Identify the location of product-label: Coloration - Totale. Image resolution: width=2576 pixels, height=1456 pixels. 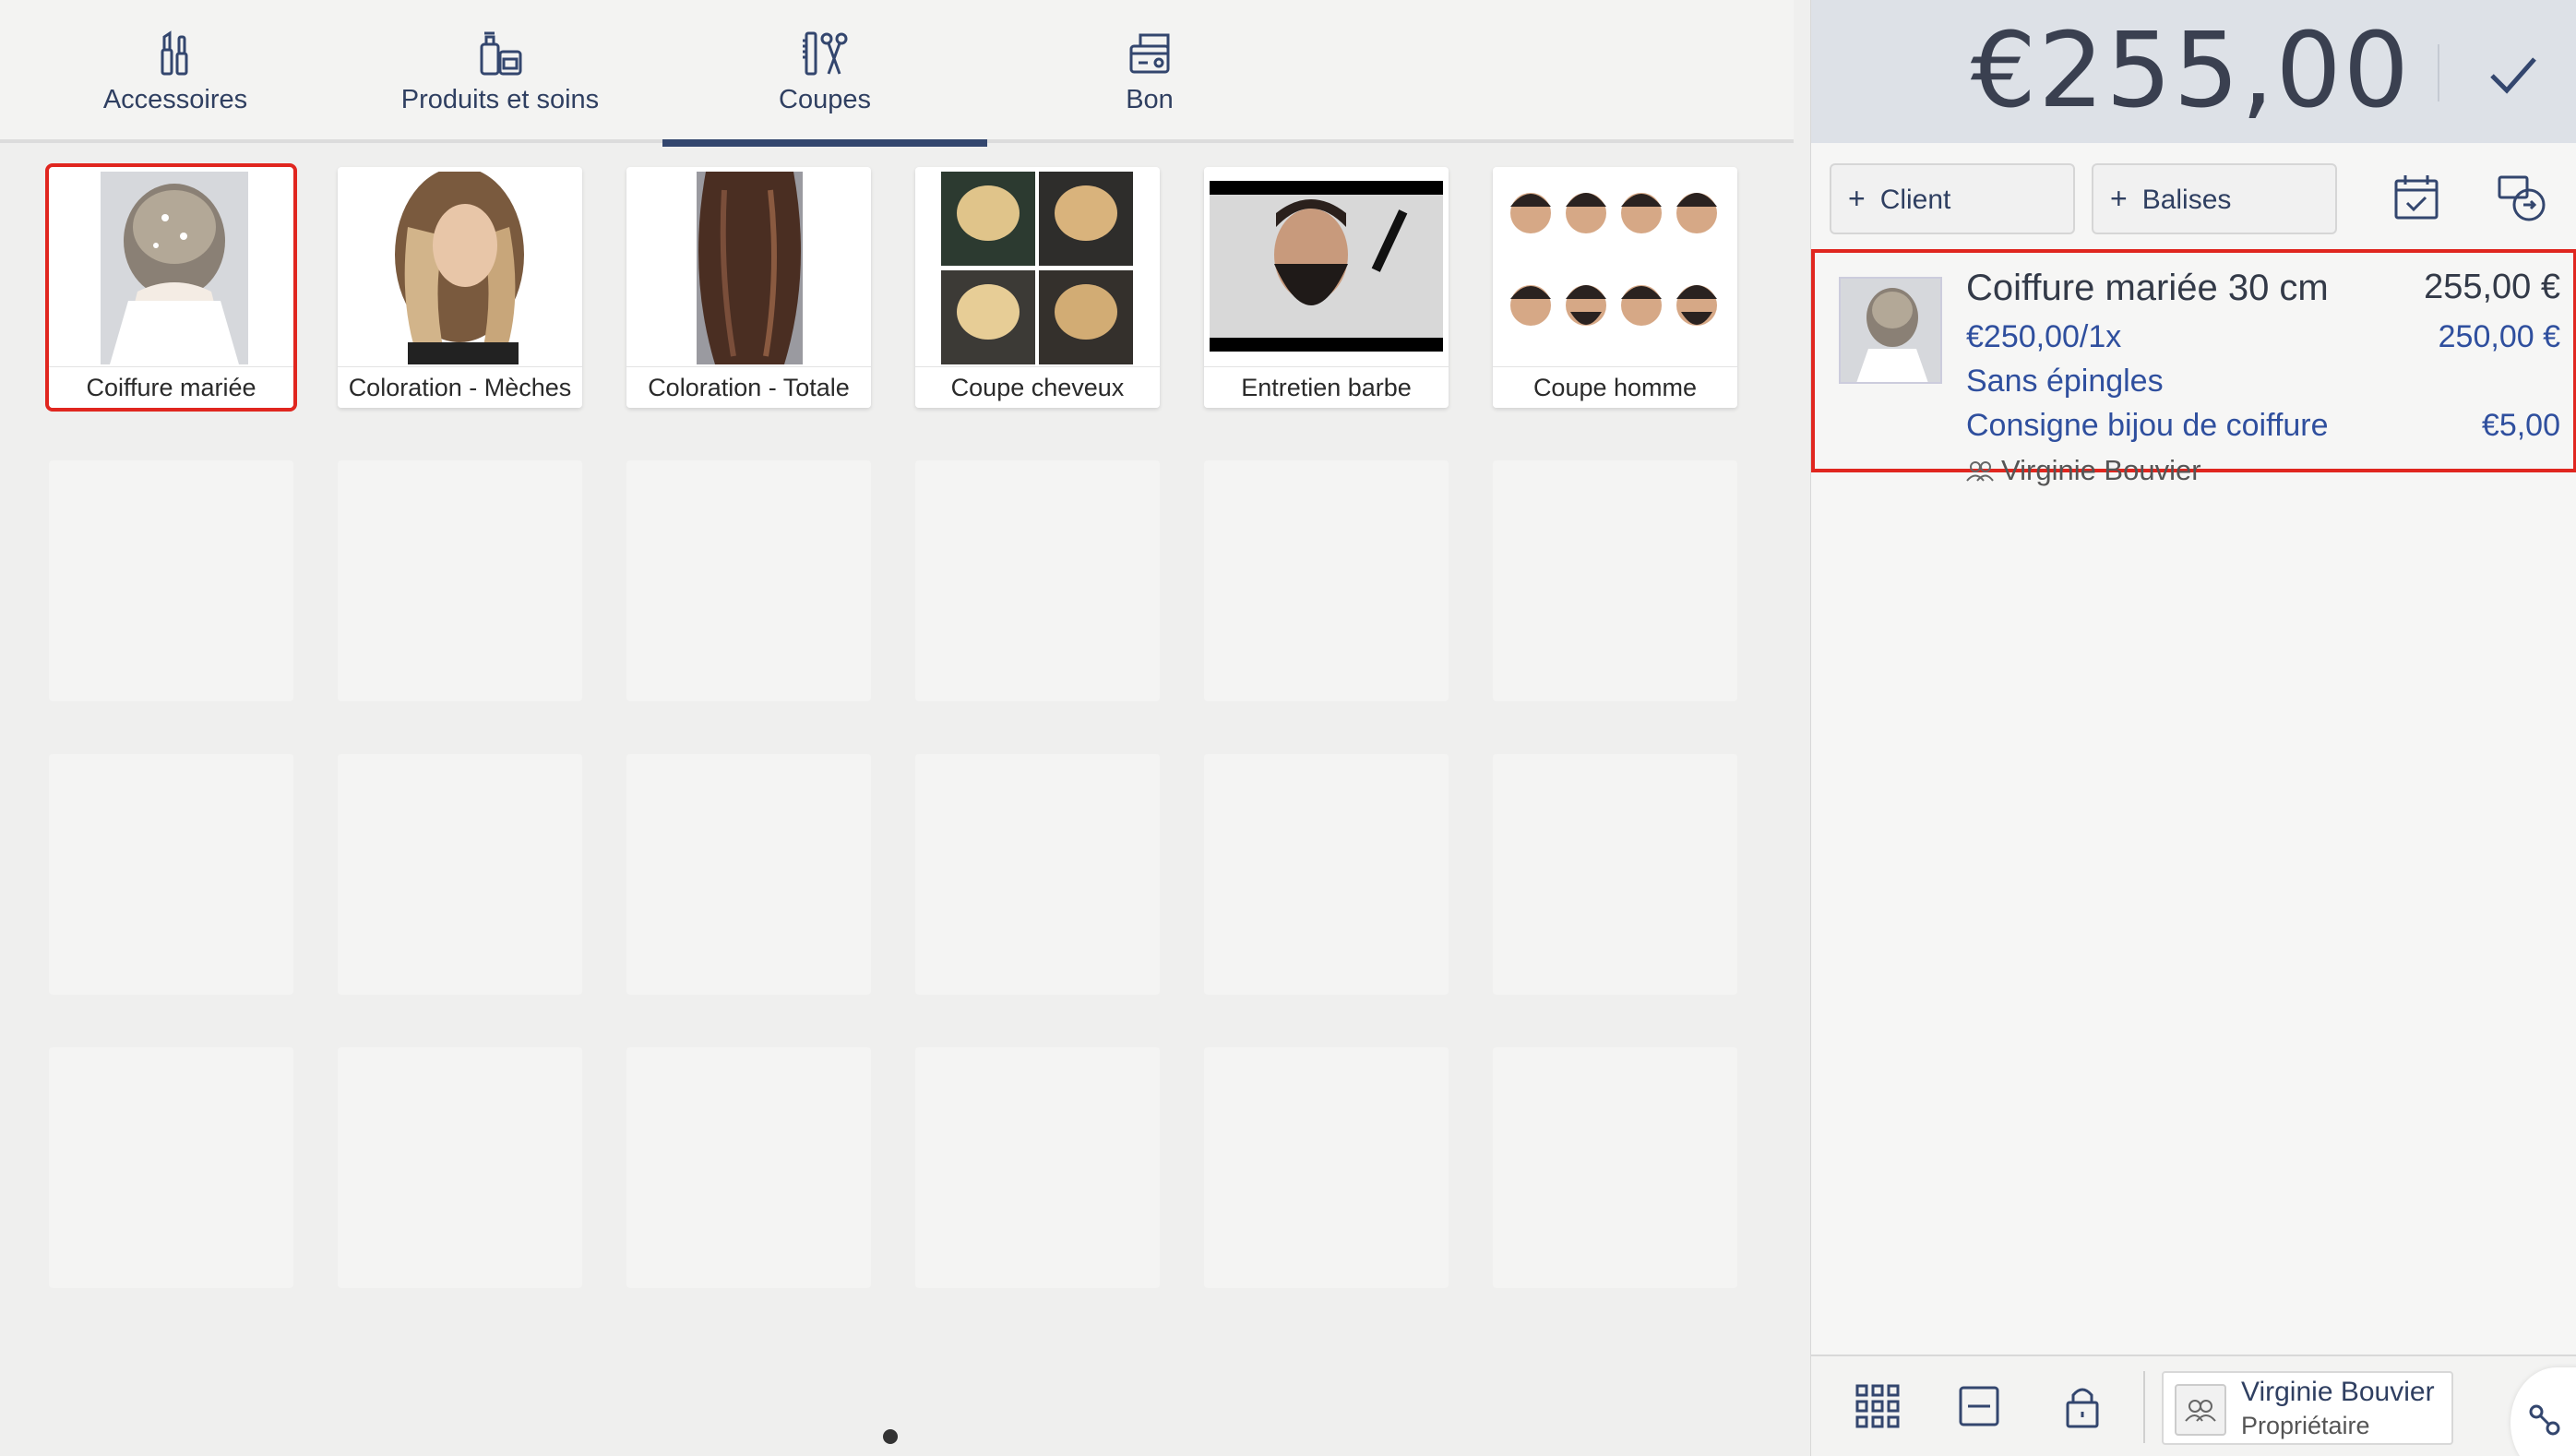
(749, 387).